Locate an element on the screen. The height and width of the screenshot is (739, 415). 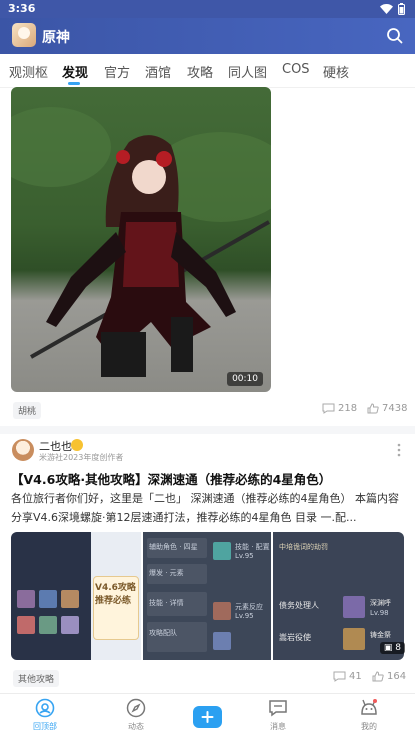
thumb-text: 中培诡词的劫罚 is located at coordinates (303, 547).